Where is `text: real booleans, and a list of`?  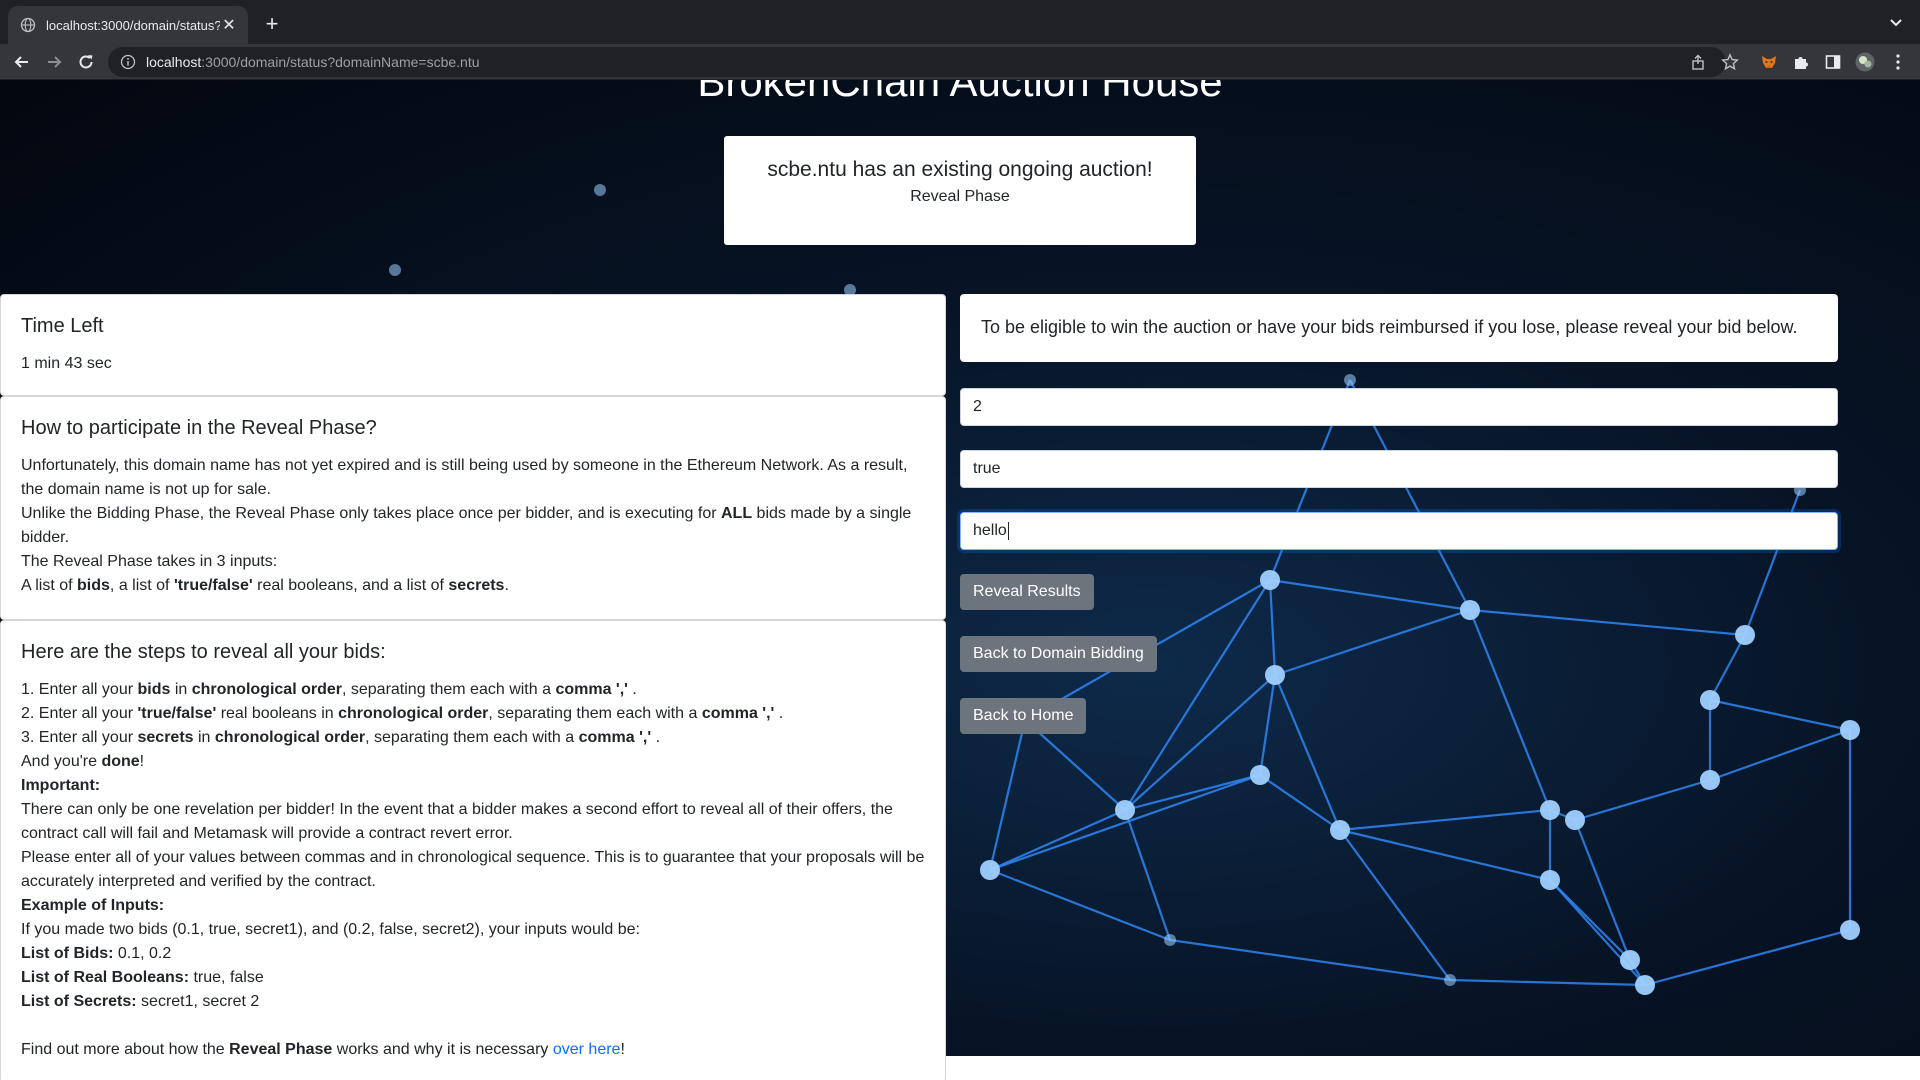
text: real booleans, and a list of is located at coordinates (350, 585).